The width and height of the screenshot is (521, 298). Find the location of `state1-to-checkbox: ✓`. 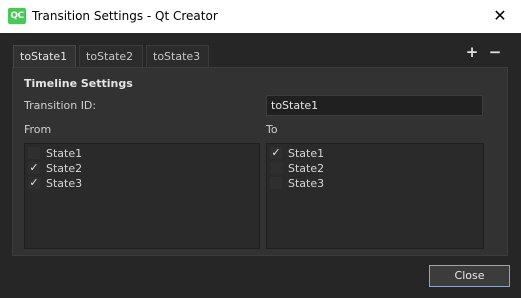

state1-to-checkbox: ✓ is located at coordinates (276, 153).